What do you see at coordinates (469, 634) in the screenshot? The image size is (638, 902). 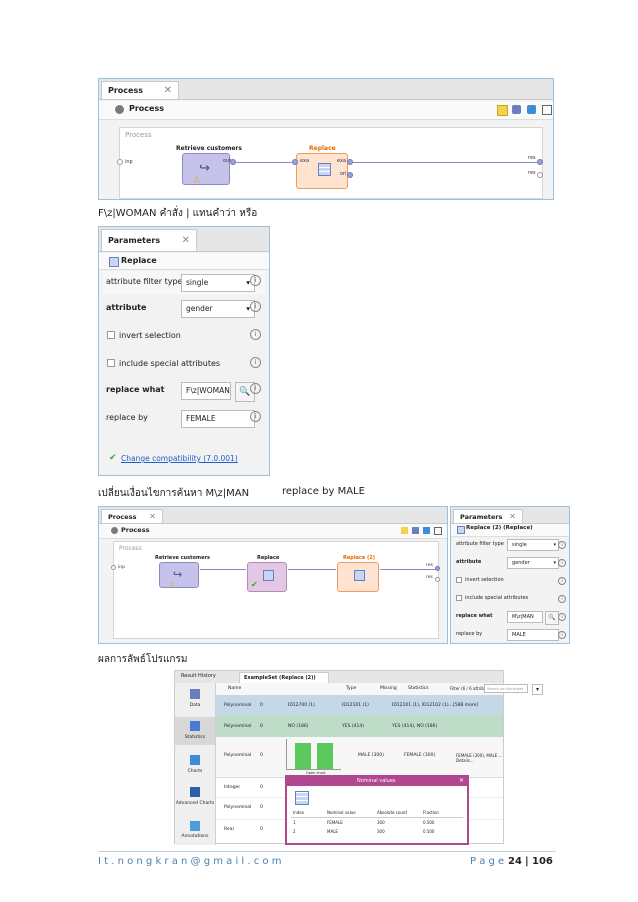 I see `param-label: replace by` at bounding box center [469, 634].